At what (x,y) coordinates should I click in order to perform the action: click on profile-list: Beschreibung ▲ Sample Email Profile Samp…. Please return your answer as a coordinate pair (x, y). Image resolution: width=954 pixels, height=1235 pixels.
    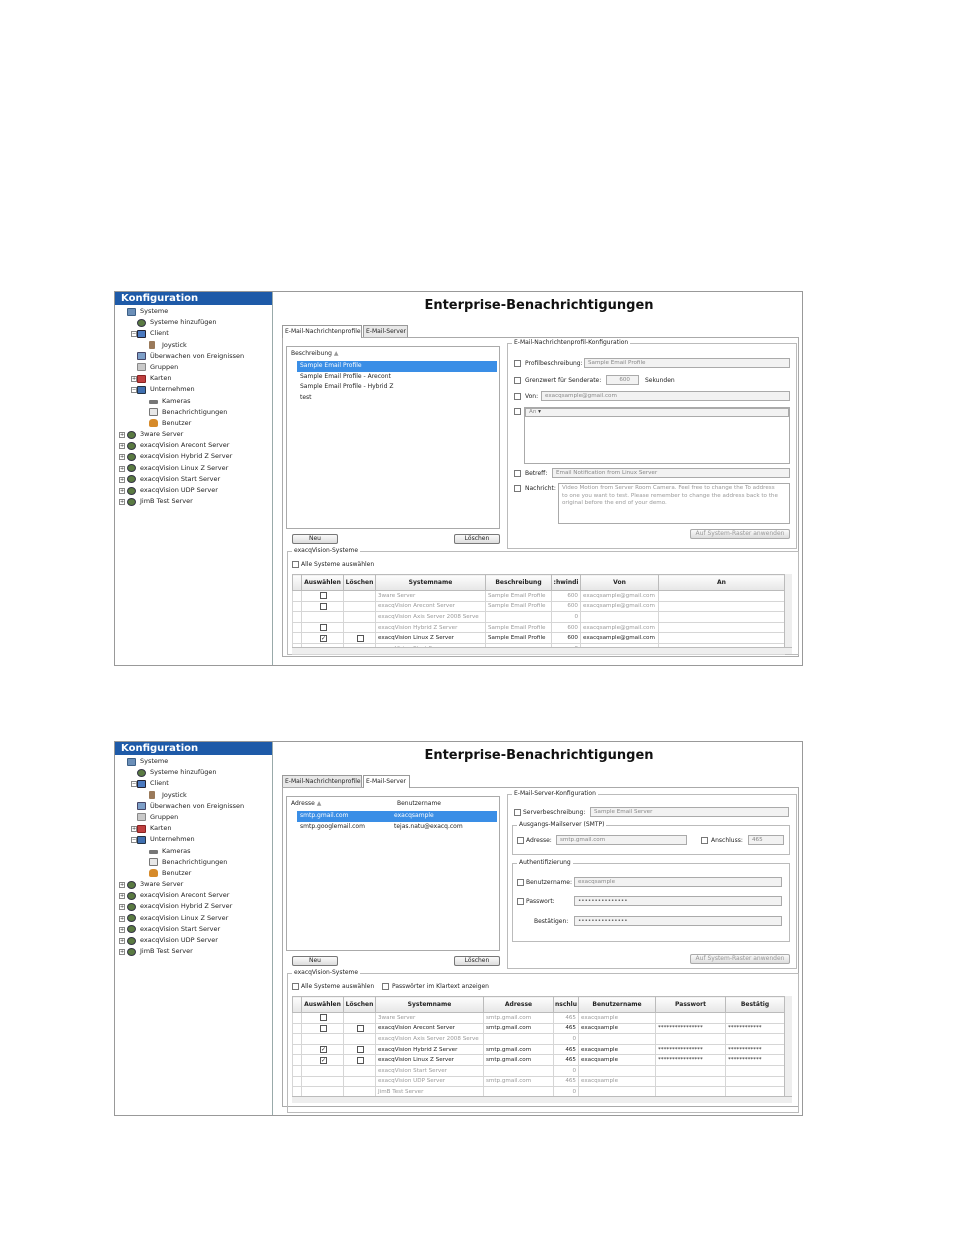
    Looking at the image, I should click on (393, 437).